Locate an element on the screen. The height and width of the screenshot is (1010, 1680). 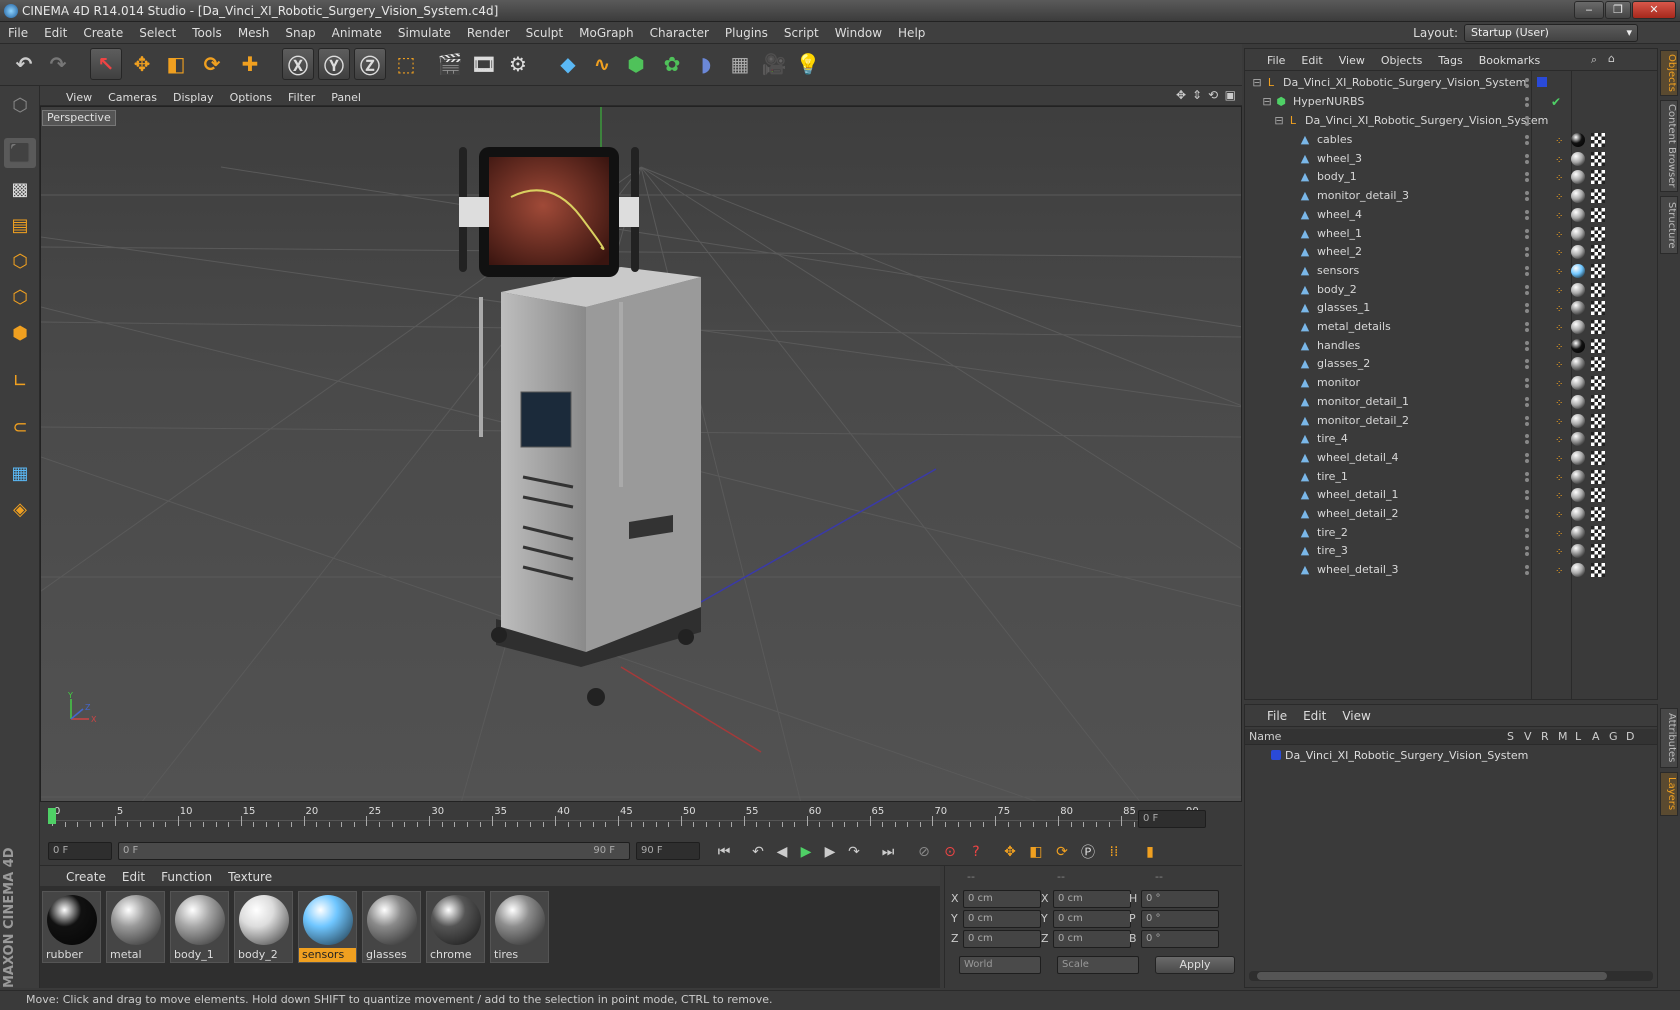
layer-menu-file: File is located at coordinates (1277, 716).